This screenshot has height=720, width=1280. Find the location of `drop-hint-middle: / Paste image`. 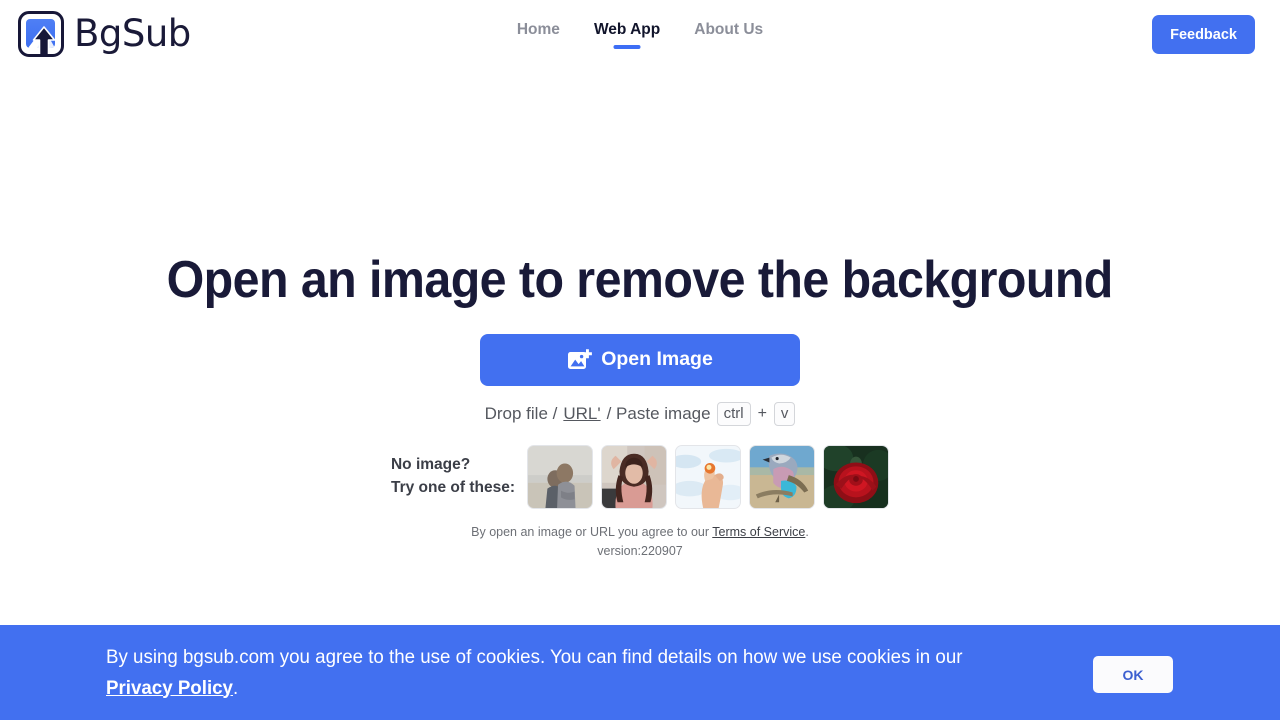

drop-hint-middle: / Paste image is located at coordinates (658, 414).